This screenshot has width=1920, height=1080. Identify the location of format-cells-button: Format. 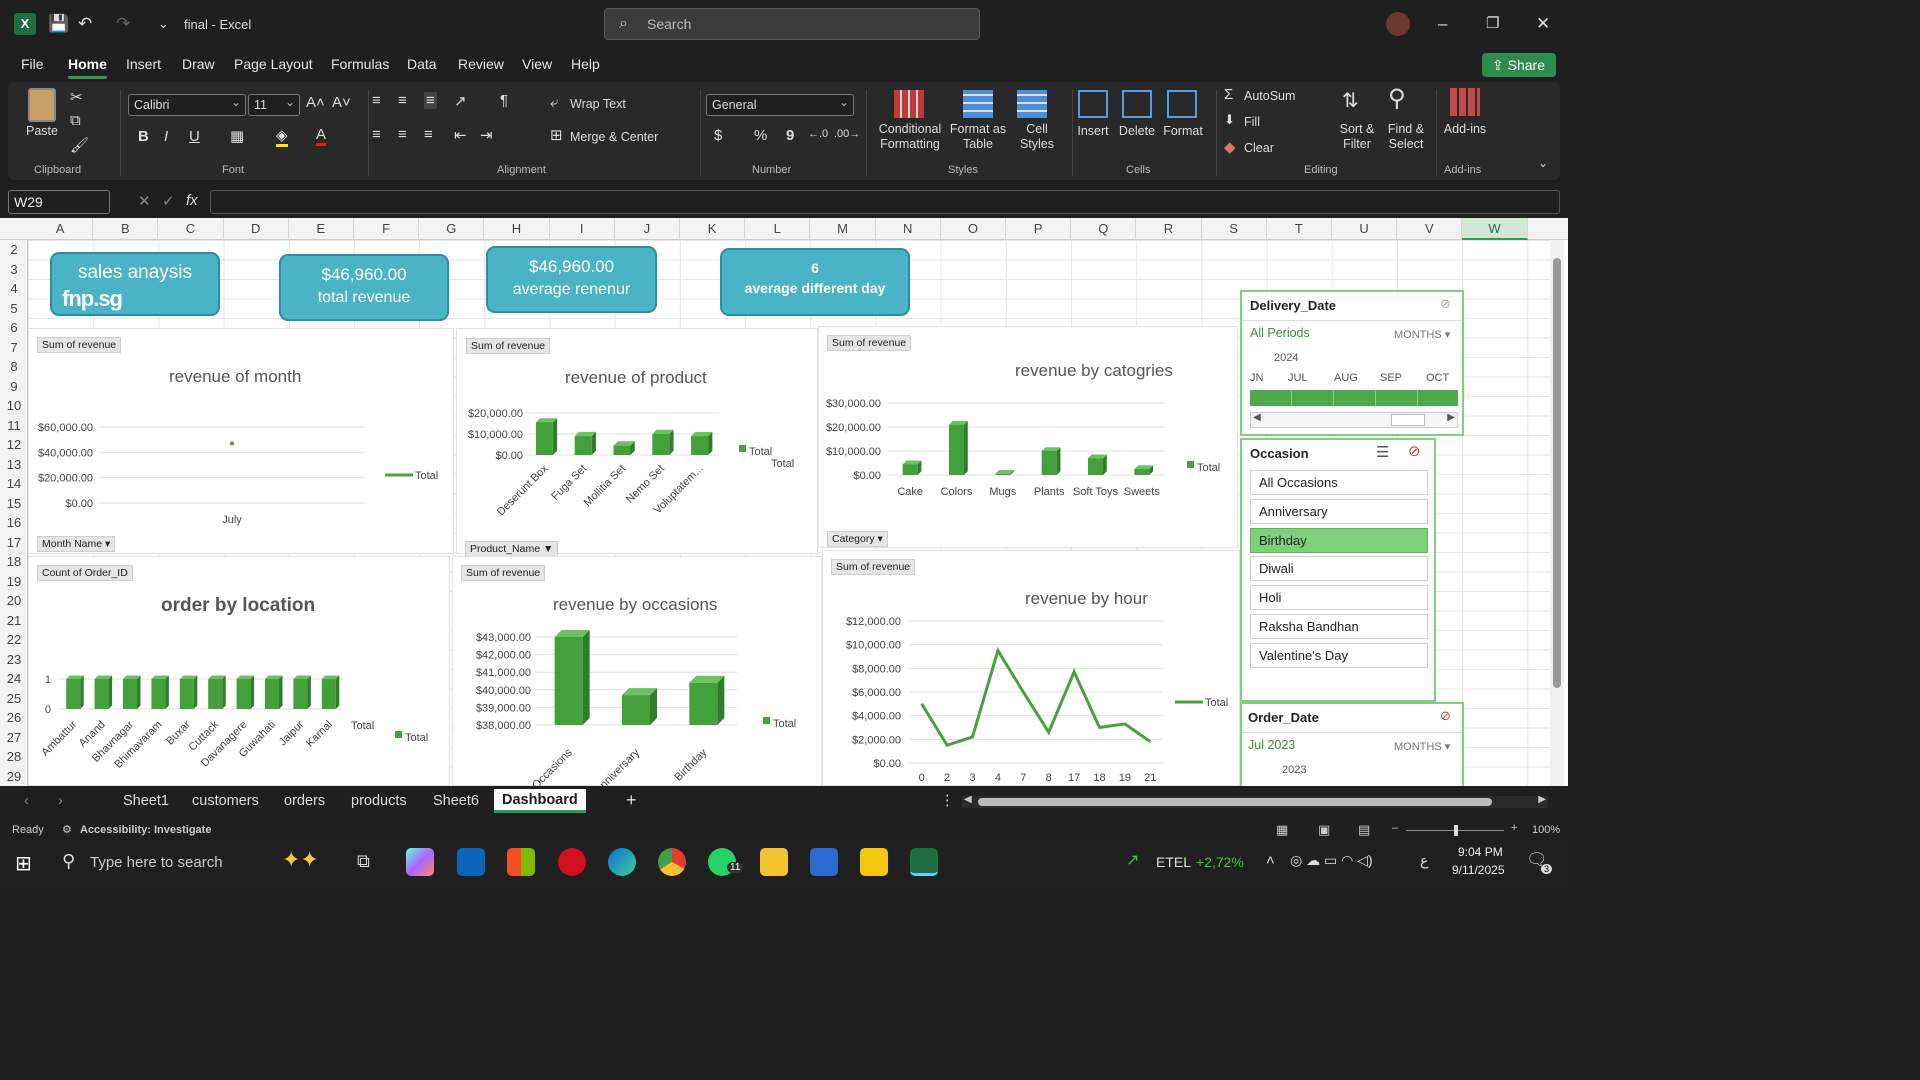
(1183, 131).